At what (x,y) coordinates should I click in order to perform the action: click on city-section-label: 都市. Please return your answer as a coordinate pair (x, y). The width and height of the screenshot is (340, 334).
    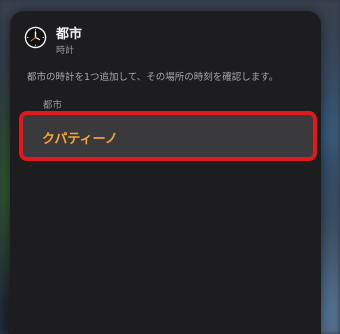
    Looking at the image, I should click on (53, 105).